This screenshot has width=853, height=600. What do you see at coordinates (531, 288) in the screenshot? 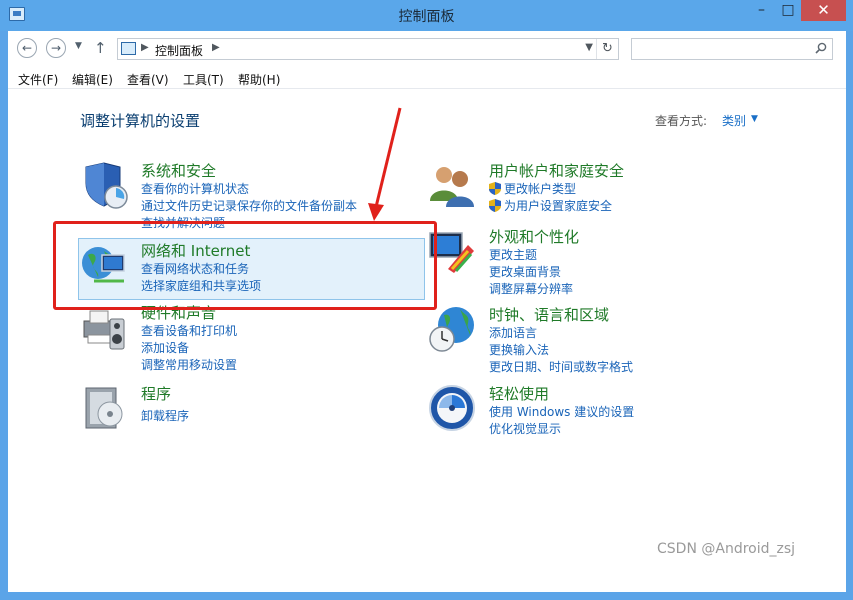
I see `link-screen-resolution: 调整屏幕分辨率` at bounding box center [531, 288].